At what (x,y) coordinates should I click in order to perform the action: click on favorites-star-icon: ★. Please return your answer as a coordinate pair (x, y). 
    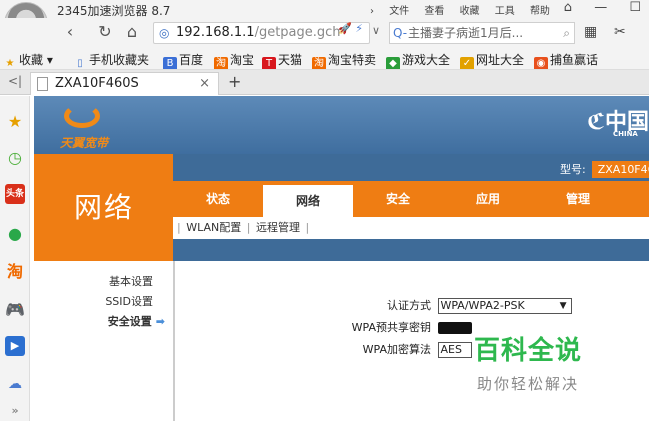
    Looking at the image, I should click on (15, 122).